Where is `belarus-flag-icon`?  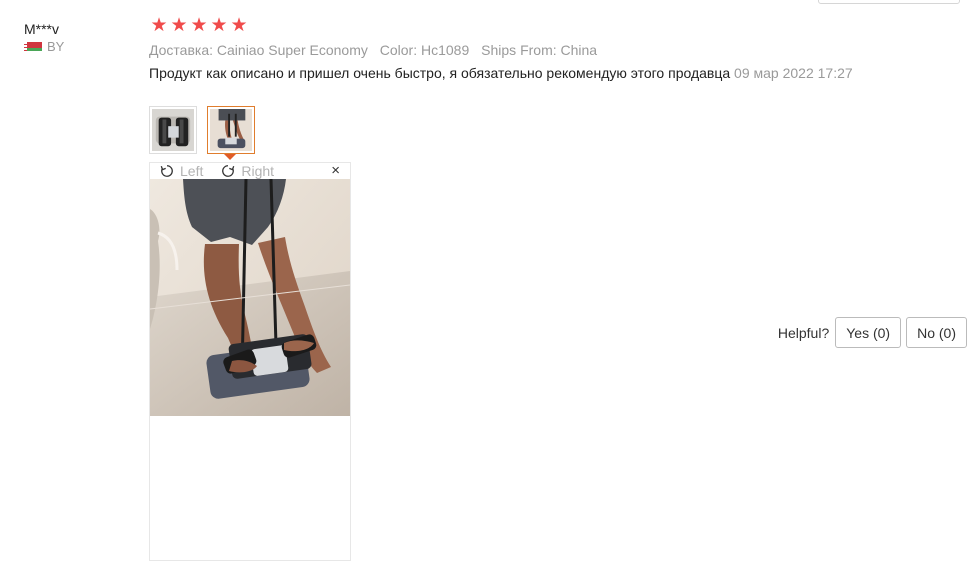
belarus-flag-icon is located at coordinates (33, 46).